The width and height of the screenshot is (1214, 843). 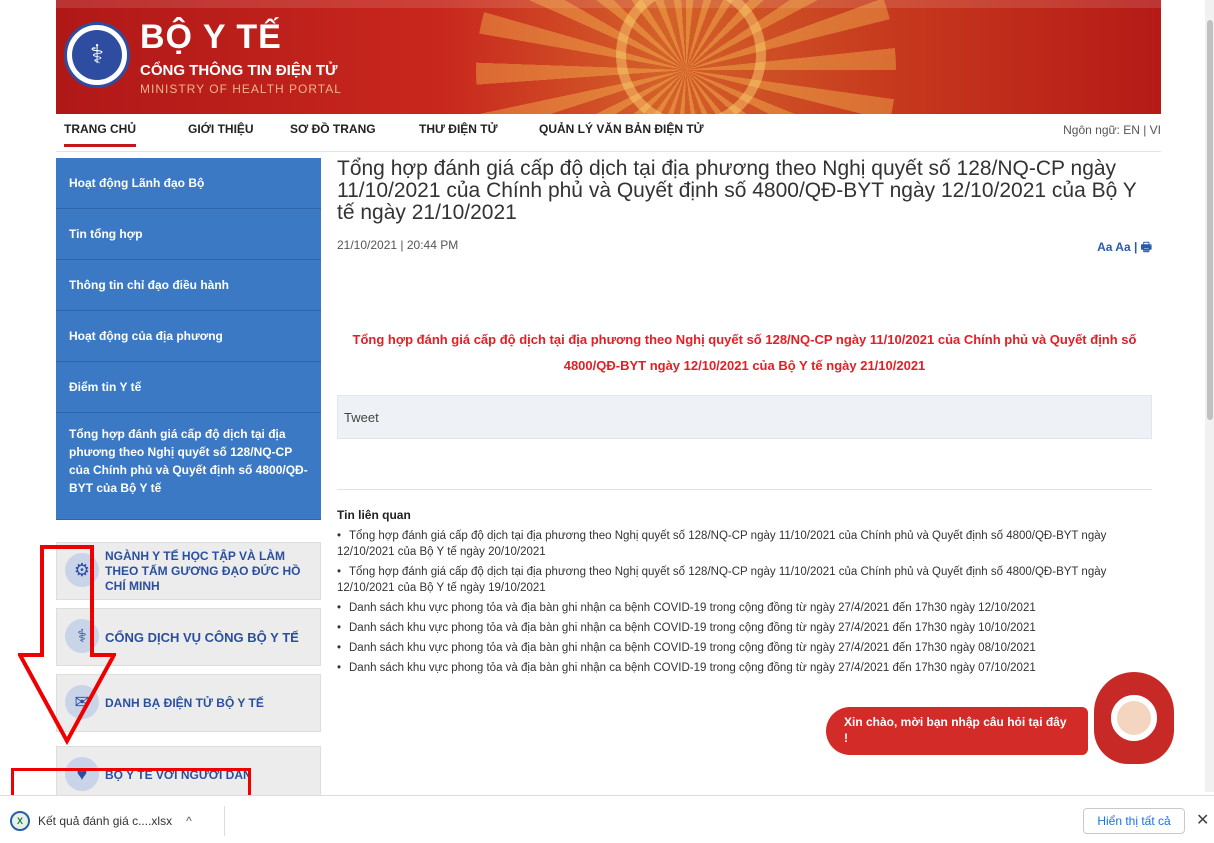 I want to click on font-size-controls: Aa Aa |, so click(x=1117, y=247).